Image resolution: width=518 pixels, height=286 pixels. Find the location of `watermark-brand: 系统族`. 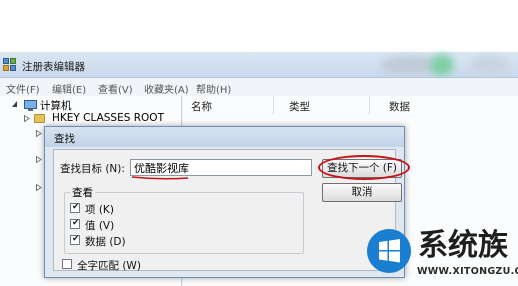

watermark-brand: 系统族 is located at coordinates (463, 245).